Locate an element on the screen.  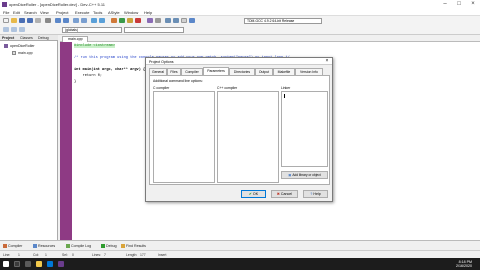
new-file-icon is located at coordinates (6, 20).